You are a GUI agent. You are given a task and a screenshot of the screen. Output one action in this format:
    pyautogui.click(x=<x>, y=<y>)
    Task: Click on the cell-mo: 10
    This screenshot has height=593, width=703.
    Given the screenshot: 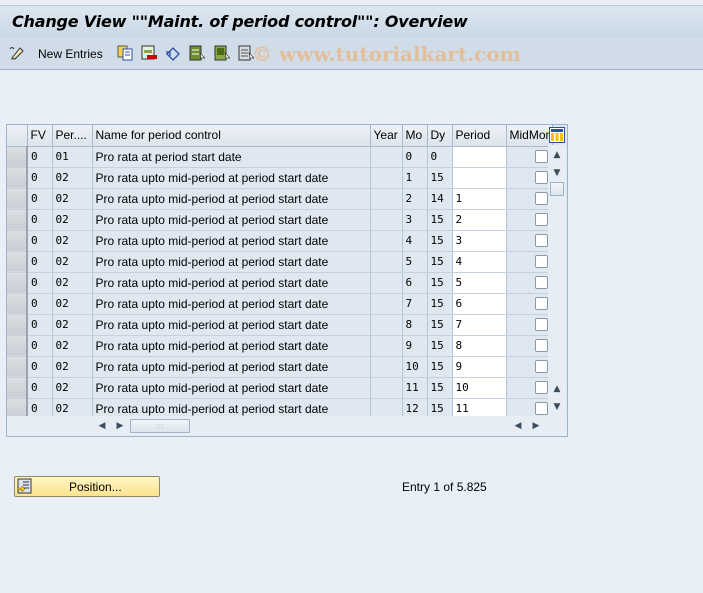 What is the action you would take?
    pyautogui.click(x=415, y=367)
    